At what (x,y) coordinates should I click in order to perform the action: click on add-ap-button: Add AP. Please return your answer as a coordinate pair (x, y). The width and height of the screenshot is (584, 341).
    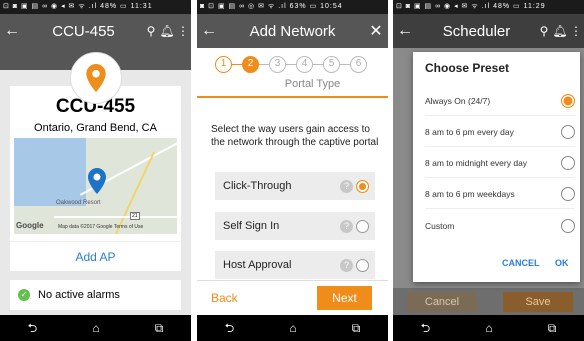
    Looking at the image, I should click on (95, 256).